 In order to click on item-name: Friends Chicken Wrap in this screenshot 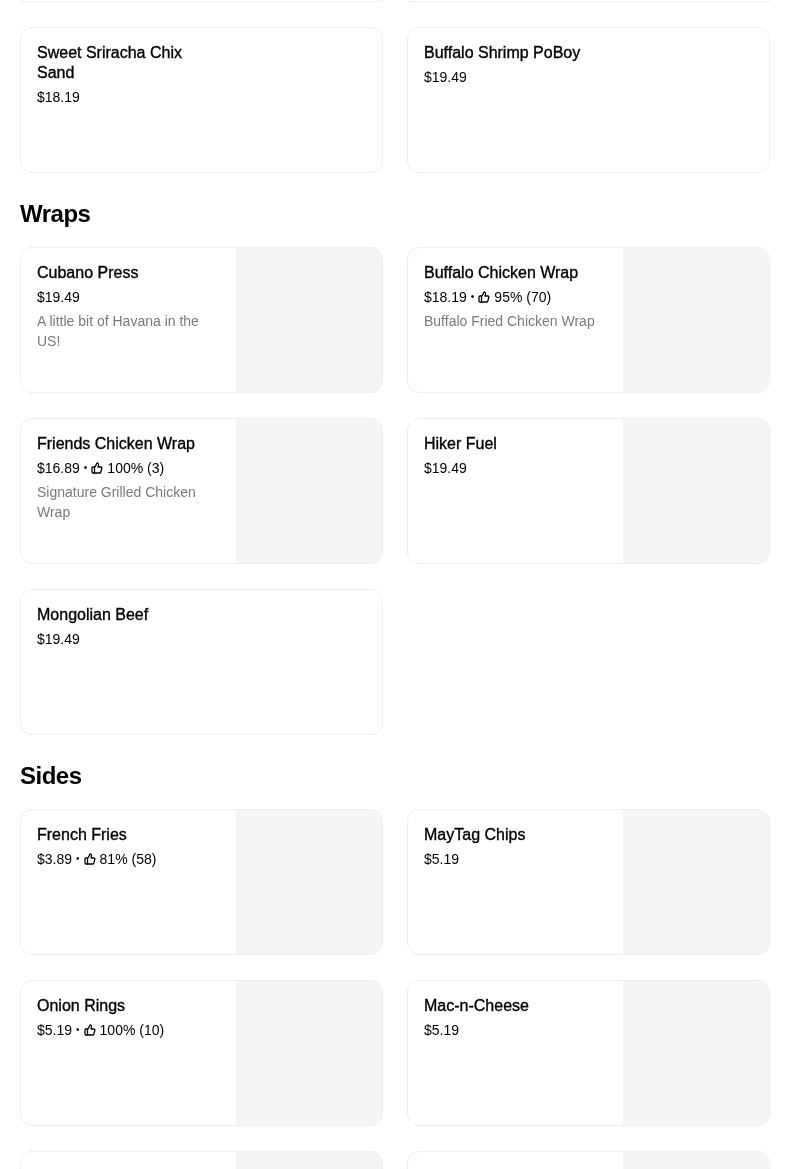, I will do `click(116, 444)`.